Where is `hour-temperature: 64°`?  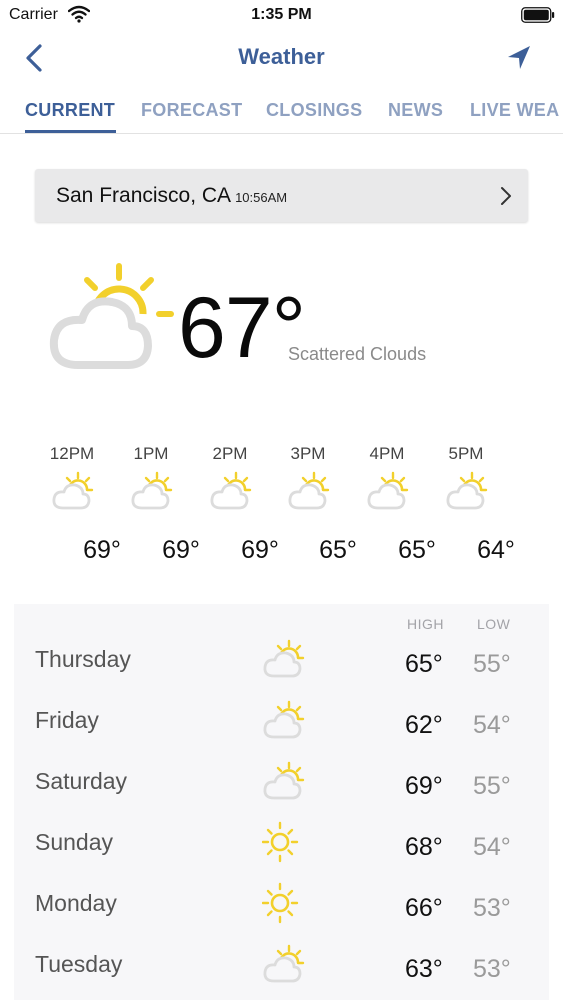
hour-temperature: 64° is located at coordinates (496, 550).